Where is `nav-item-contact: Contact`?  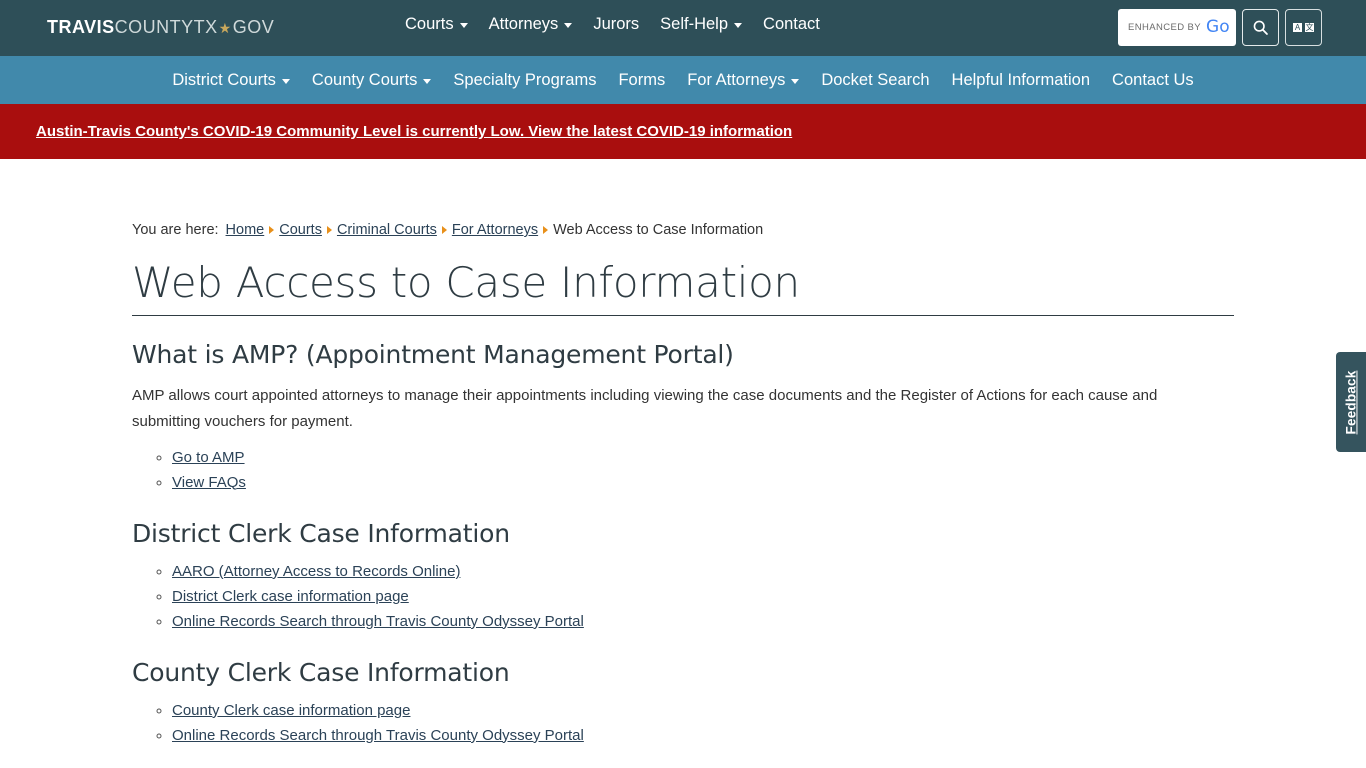 nav-item-contact: Contact is located at coordinates (791, 24).